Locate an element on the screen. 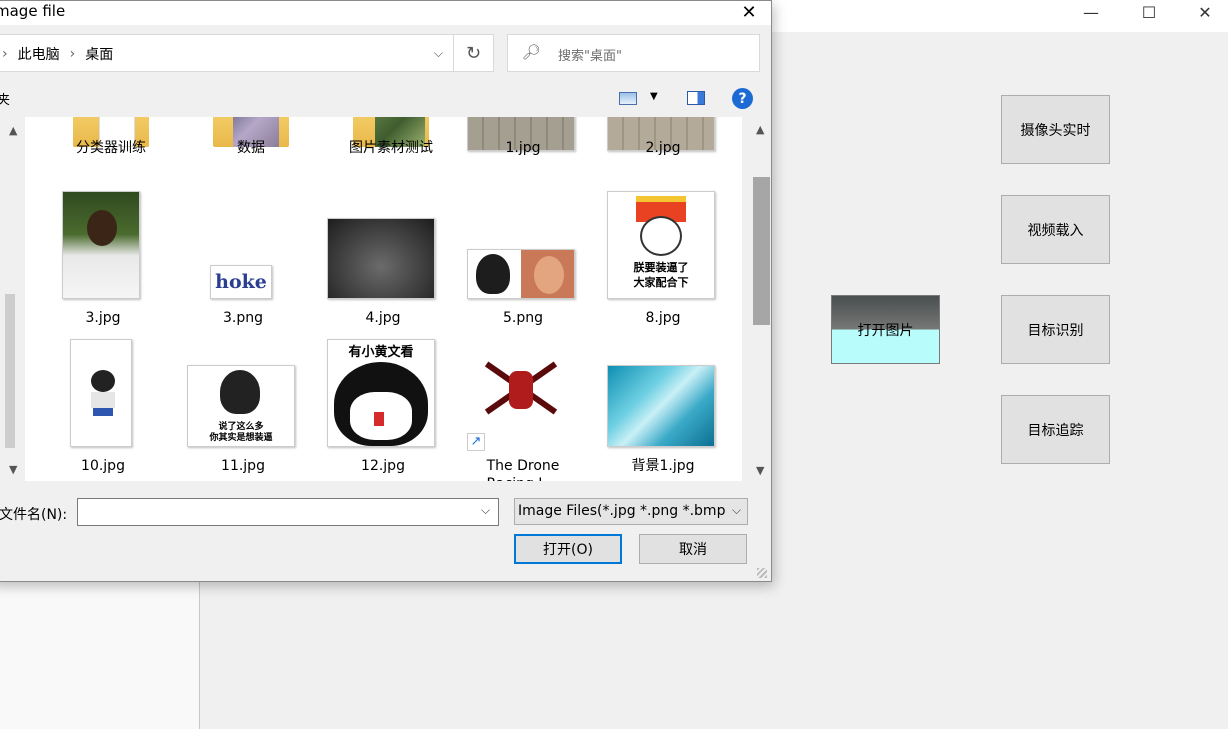  image-file-item: 3.jpg is located at coordinates (103, 266).